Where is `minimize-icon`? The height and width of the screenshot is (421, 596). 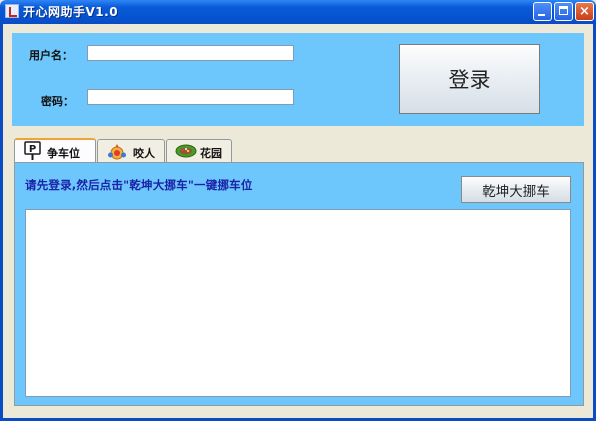 minimize-icon is located at coordinates (541, 15).